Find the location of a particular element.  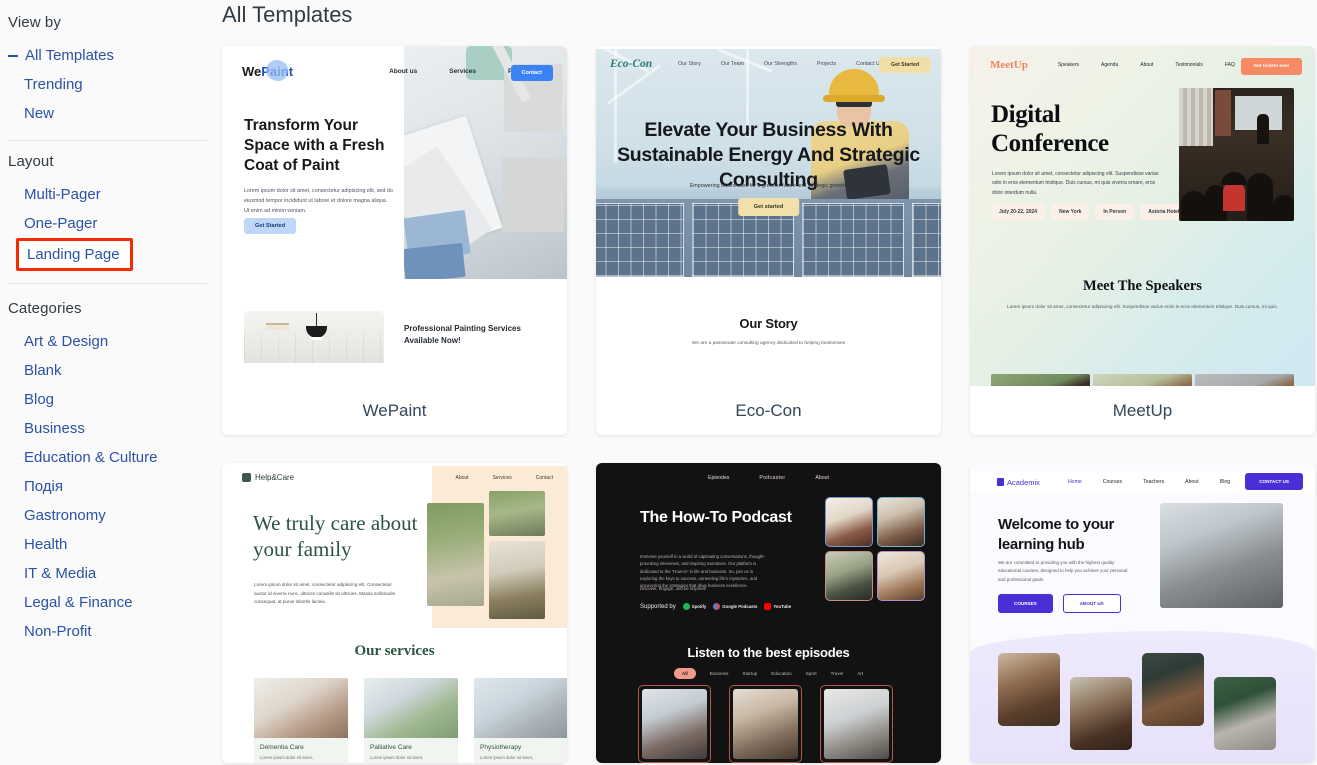

academix-hero-photo is located at coordinates (1221, 555).